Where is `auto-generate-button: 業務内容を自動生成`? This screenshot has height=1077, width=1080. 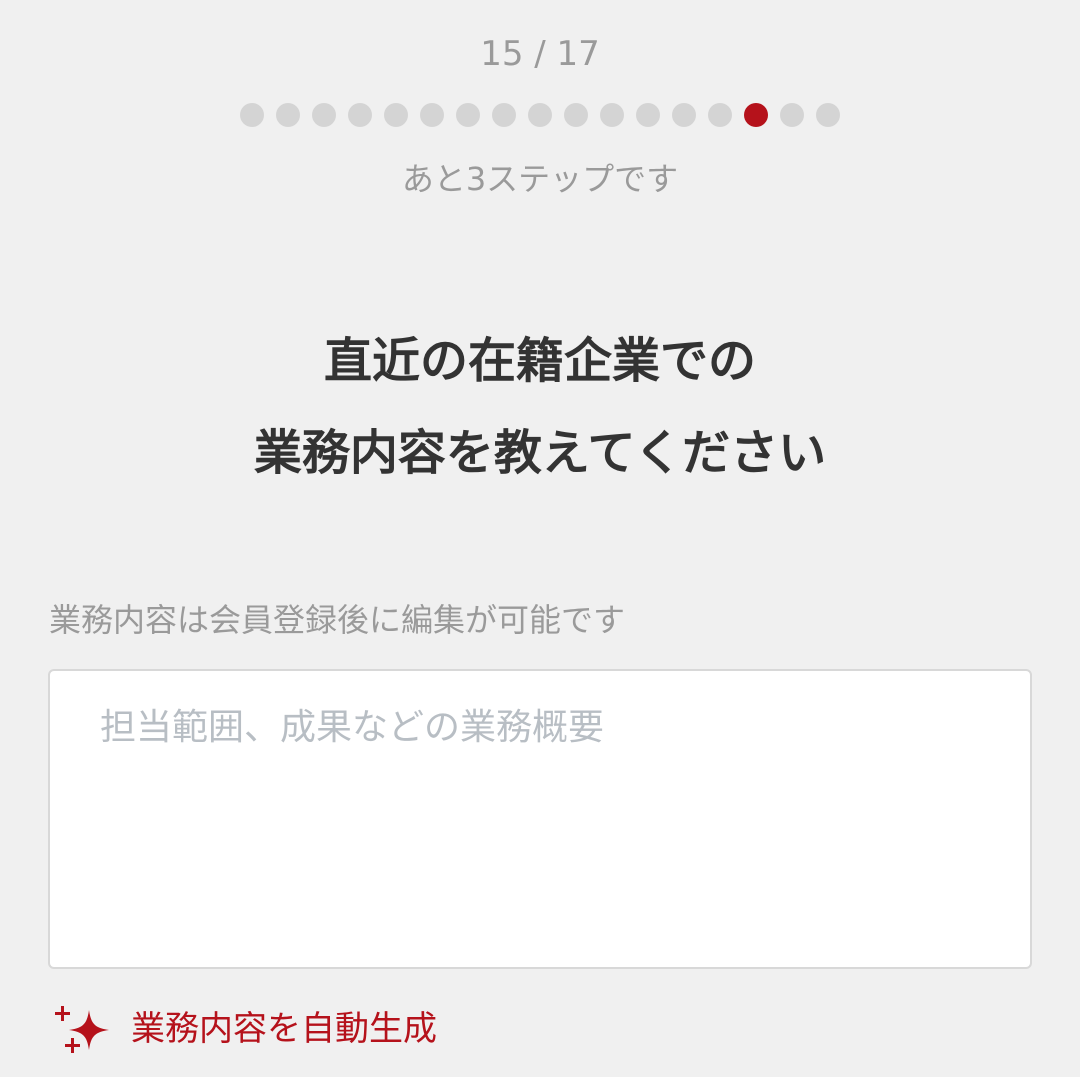 auto-generate-button: 業務内容を自動生成 is located at coordinates (246, 1029).